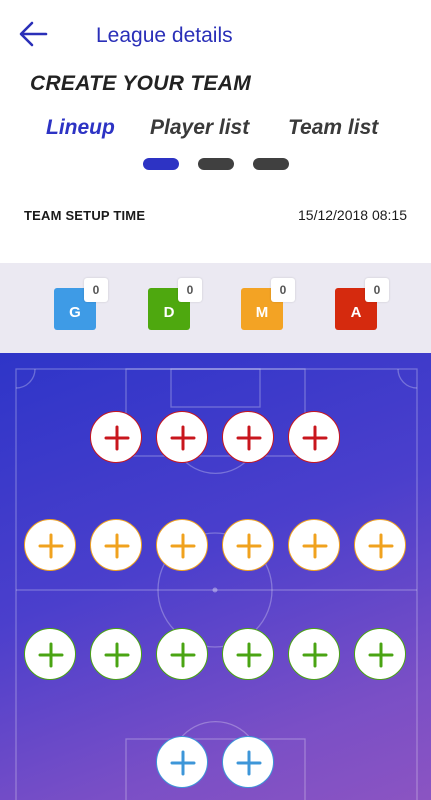 The image size is (431, 800). What do you see at coordinates (75, 312) in the screenshot?
I see `goalkeeper-letter: G` at bounding box center [75, 312].